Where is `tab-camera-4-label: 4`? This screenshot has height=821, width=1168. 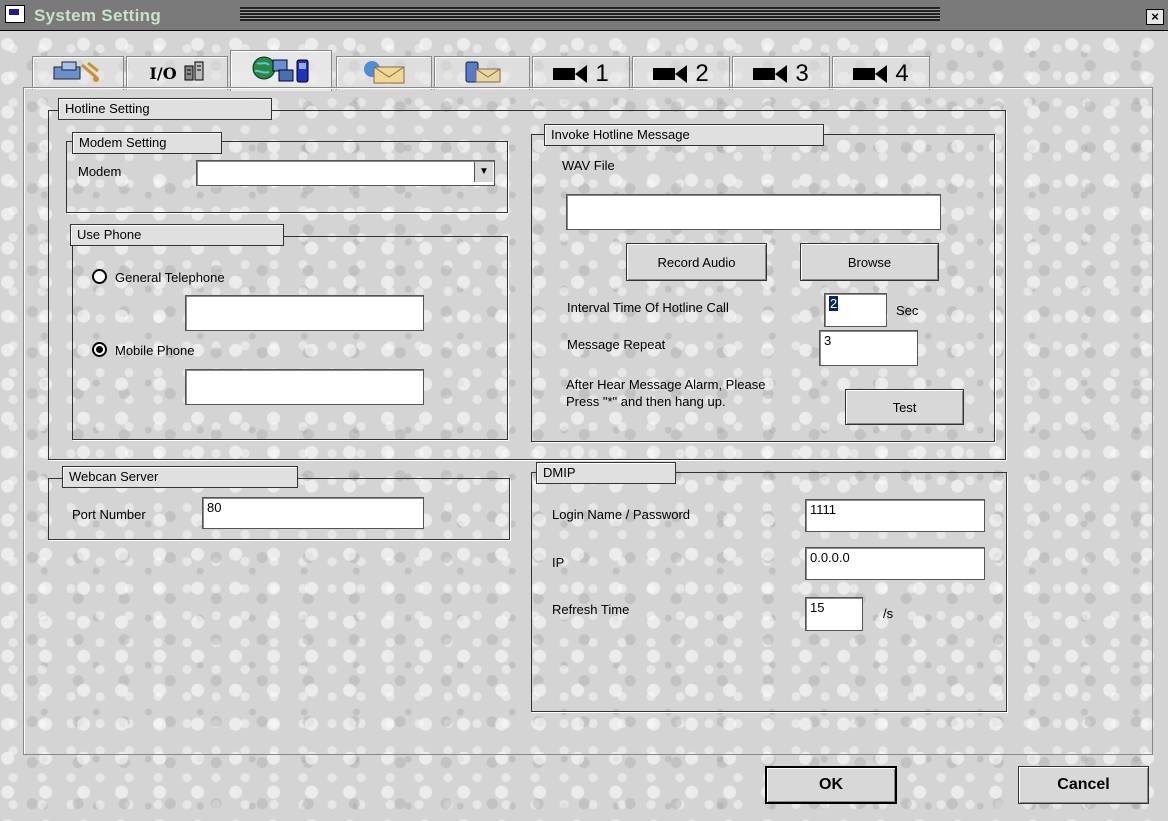
tab-camera-4-label: 4 is located at coordinates (902, 73).